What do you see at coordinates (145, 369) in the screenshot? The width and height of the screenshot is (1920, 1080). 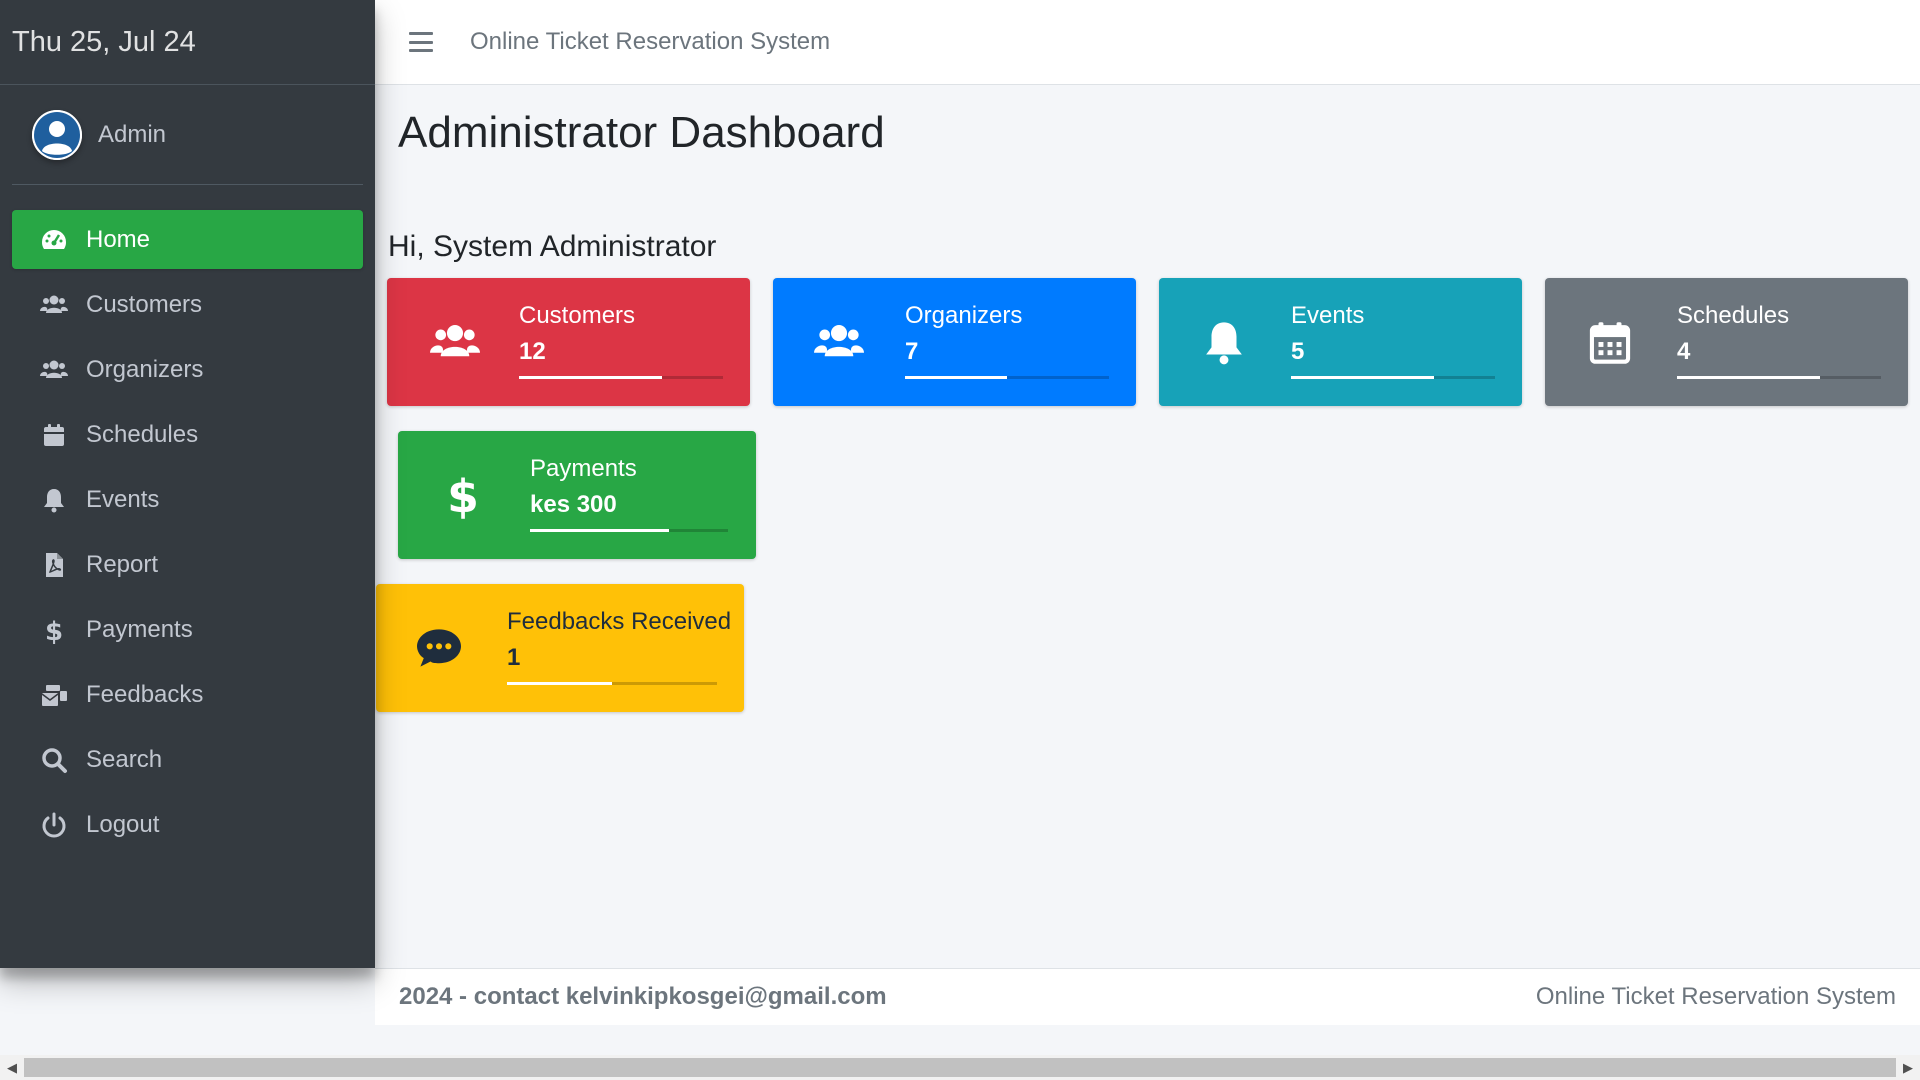 I see `sidebar-item-label: Organizers` at bounding box center [145, 369].